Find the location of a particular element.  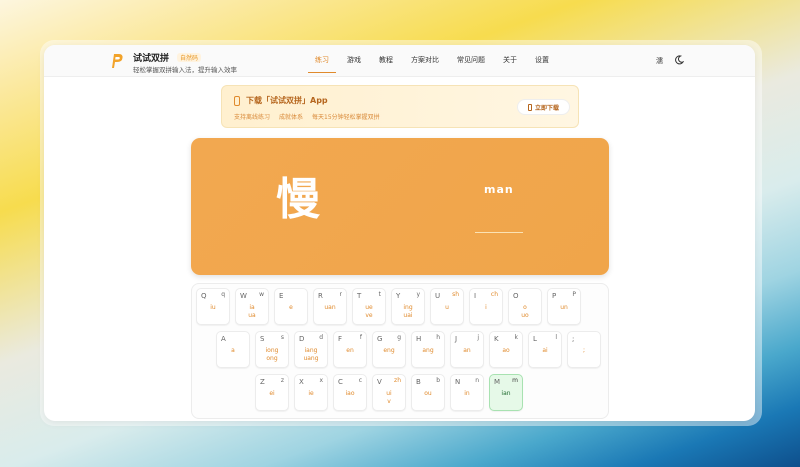

key: Xx ie is located at coordinates (311, 392).